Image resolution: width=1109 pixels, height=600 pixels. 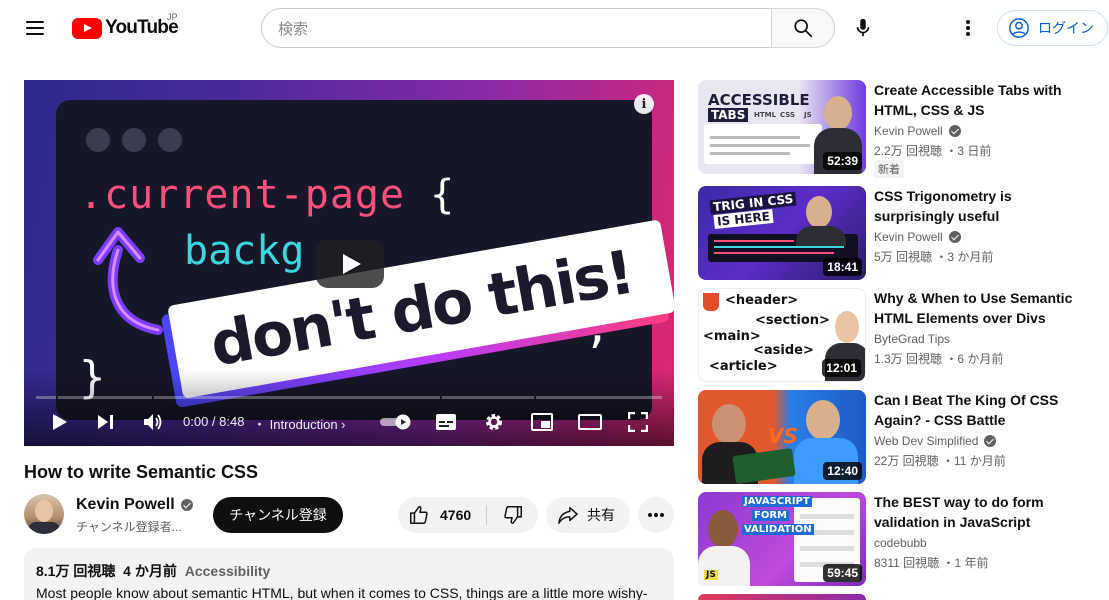 I want to click on dislike-button, so click(x=512, y=515).